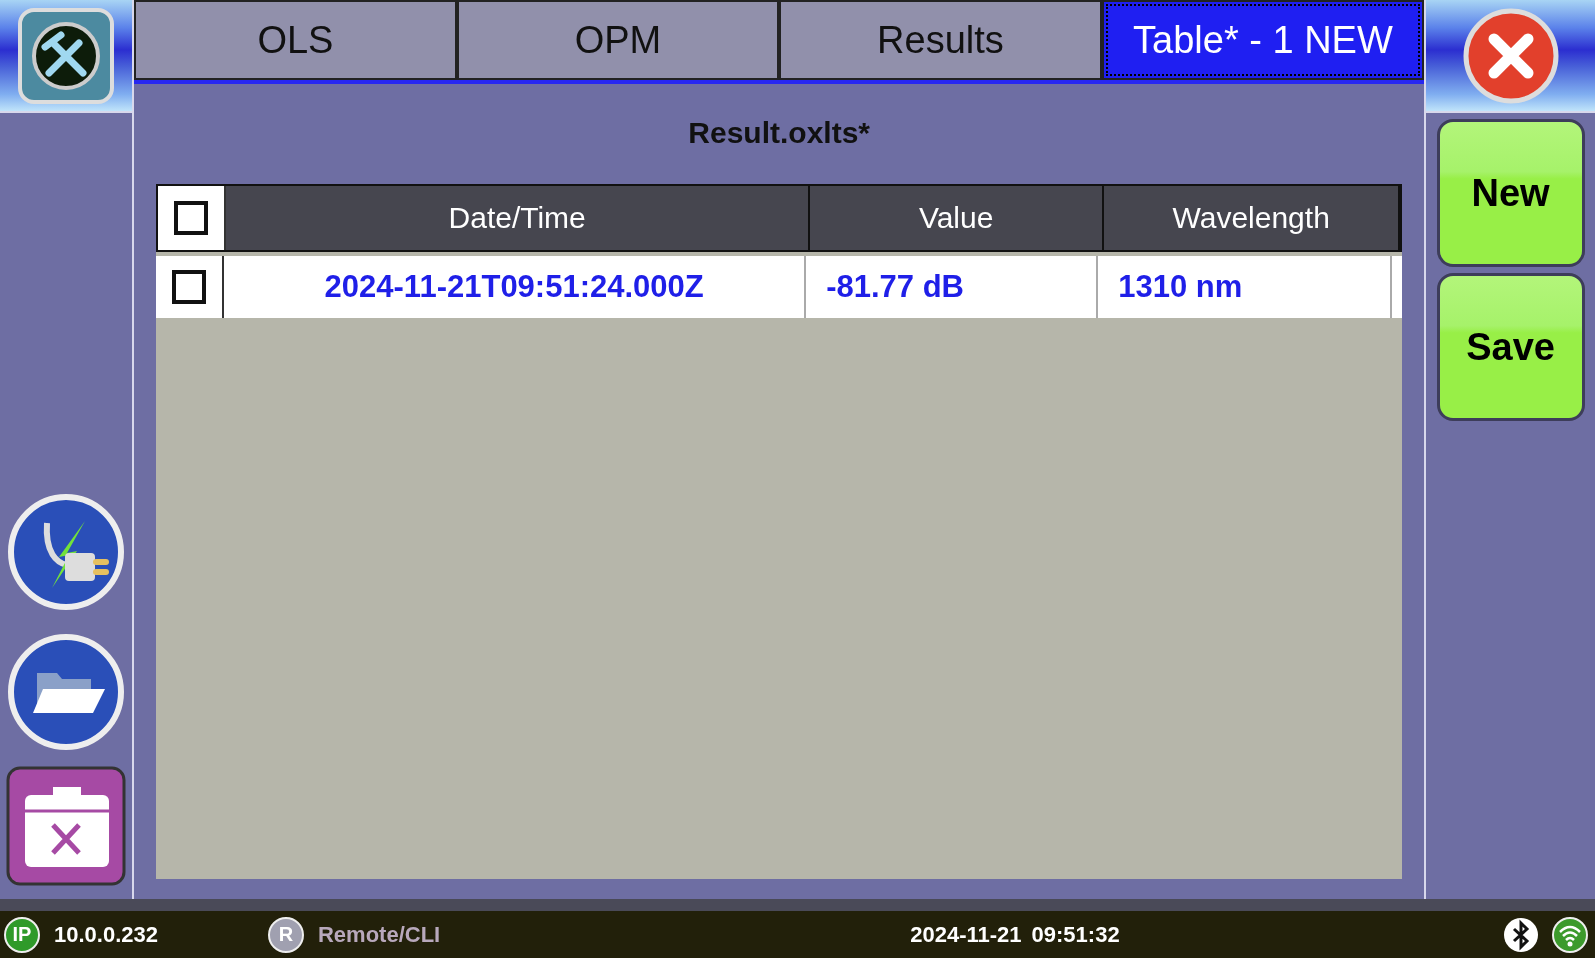  I want to click on toolbox-icon, so click(66, 826).